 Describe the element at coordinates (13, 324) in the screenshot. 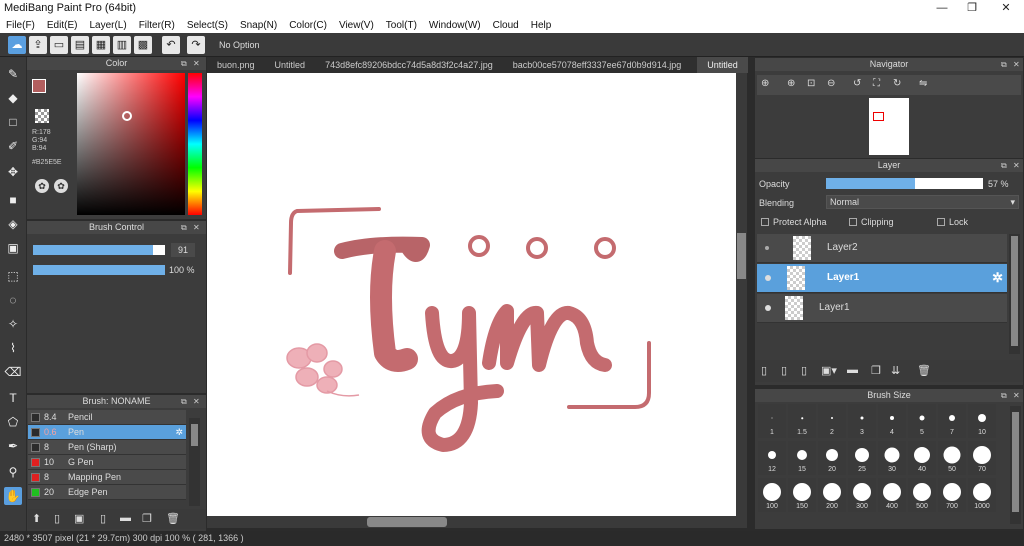

I see `magic-wand-icon: ✧` at that location.